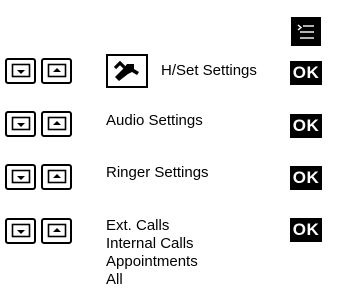 The height and width of the screenshot is (302, 342). I want to click on menu-item-label: H/Set Settings, so click(209, 70).